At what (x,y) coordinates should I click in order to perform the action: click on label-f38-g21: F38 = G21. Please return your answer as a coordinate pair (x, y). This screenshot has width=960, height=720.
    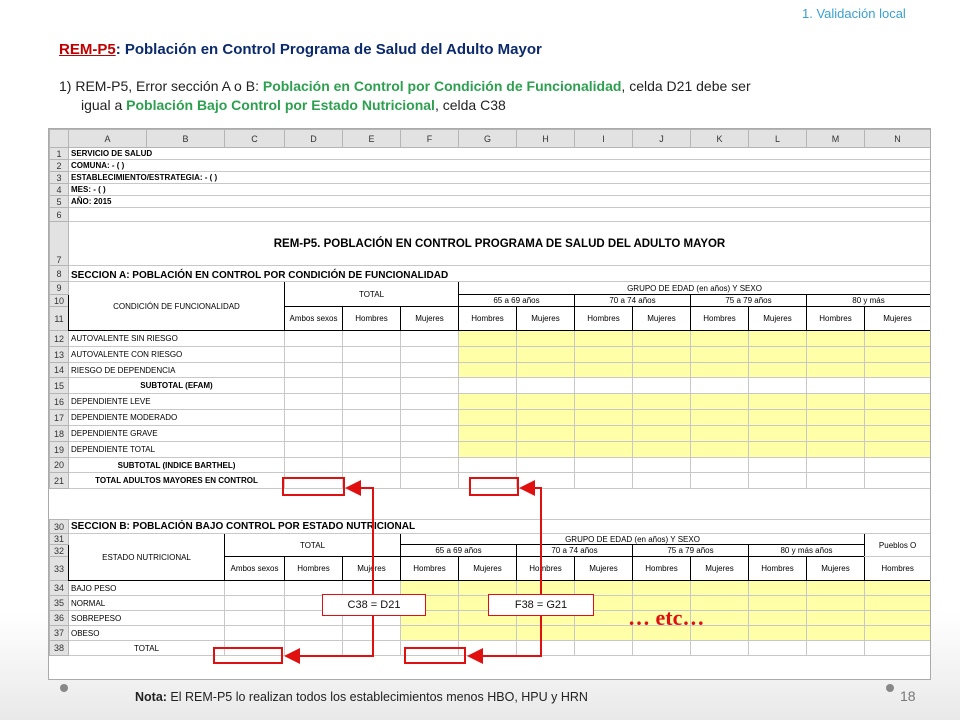
    Looking at the image, I should click on (541, 605).